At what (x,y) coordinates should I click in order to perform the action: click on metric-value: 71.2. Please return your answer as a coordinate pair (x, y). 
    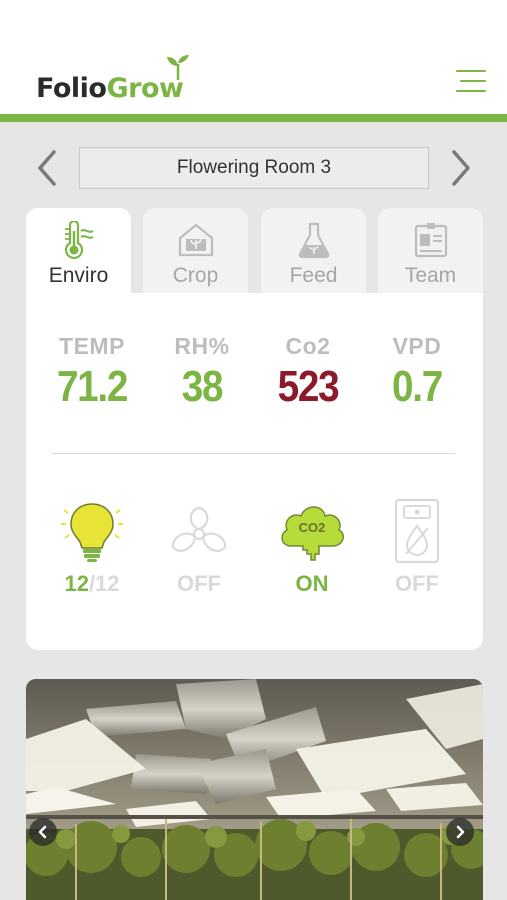
    Looking at the image, I should click on (92, 386).